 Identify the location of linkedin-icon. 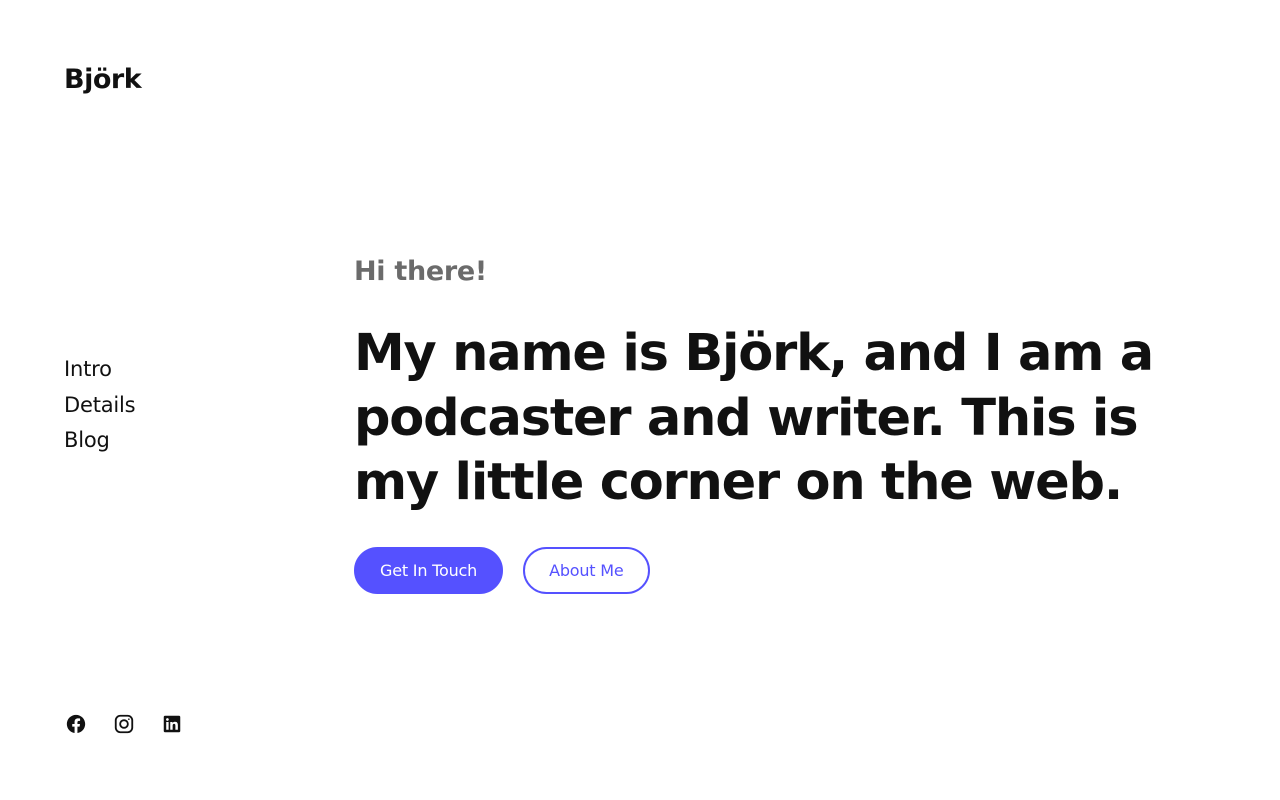
(172, 724).